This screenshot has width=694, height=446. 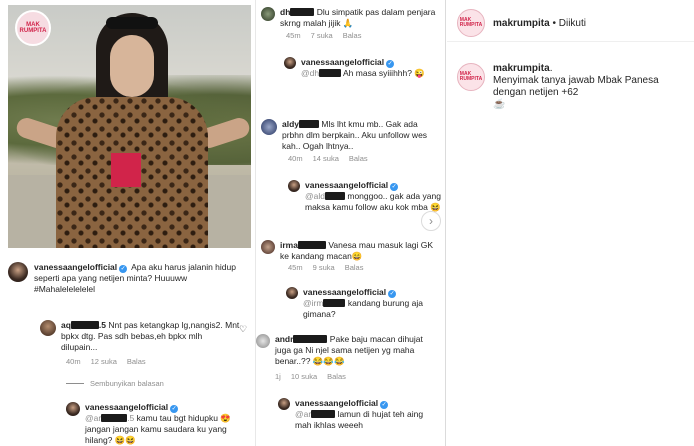 What do you see at coordinates (310, 376) in the screenshot?
I see `comment-meta: 1j 10 suka Balas` at bounding box center [310, 376].